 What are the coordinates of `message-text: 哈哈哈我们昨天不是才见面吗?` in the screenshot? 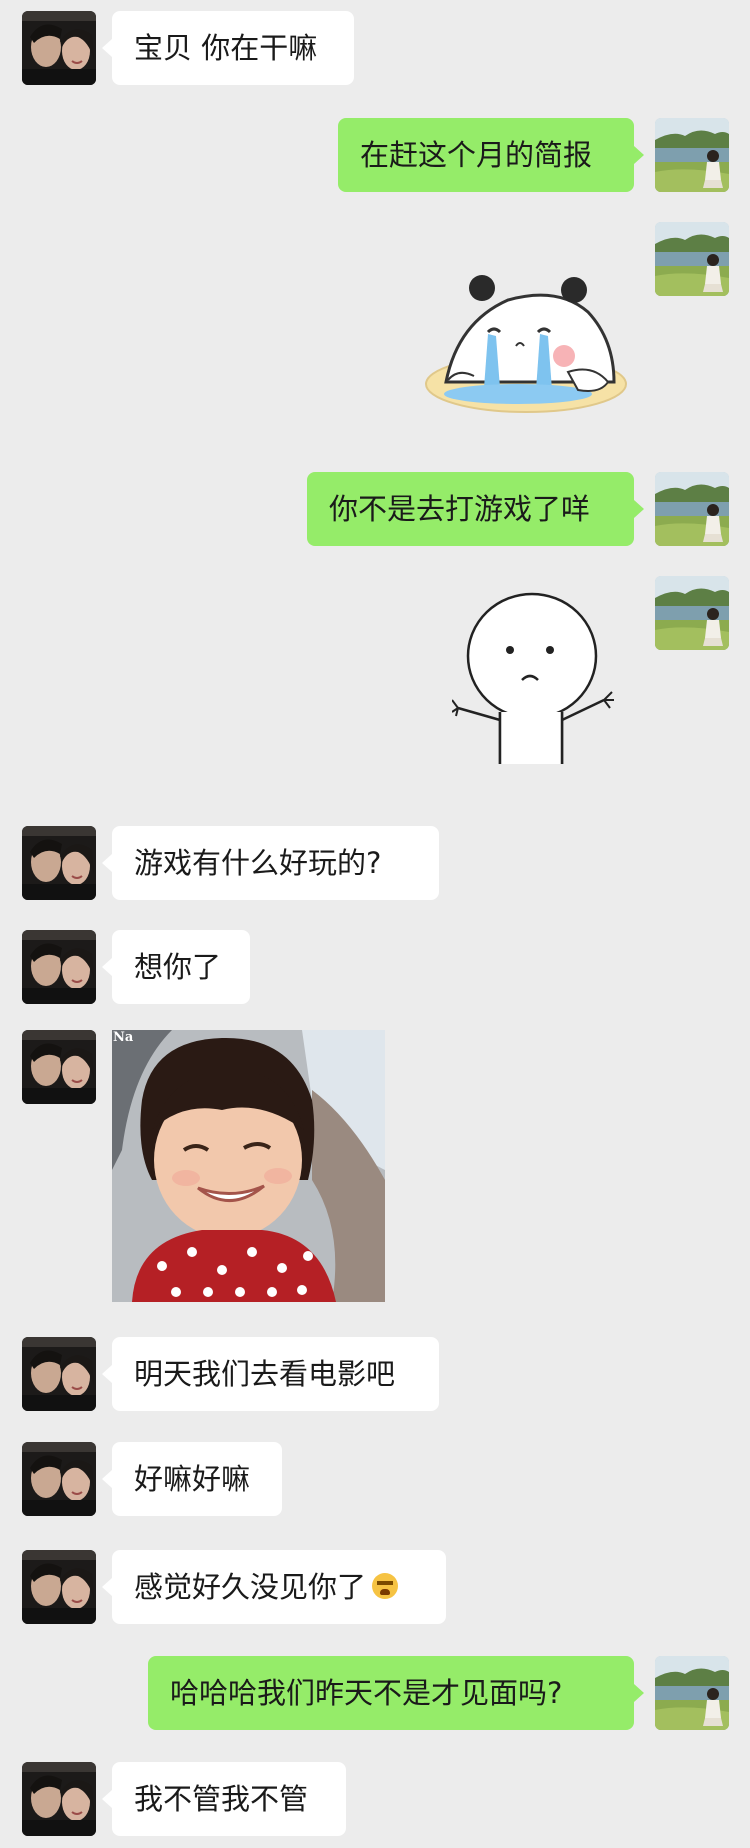 It's located at (366, 1693).